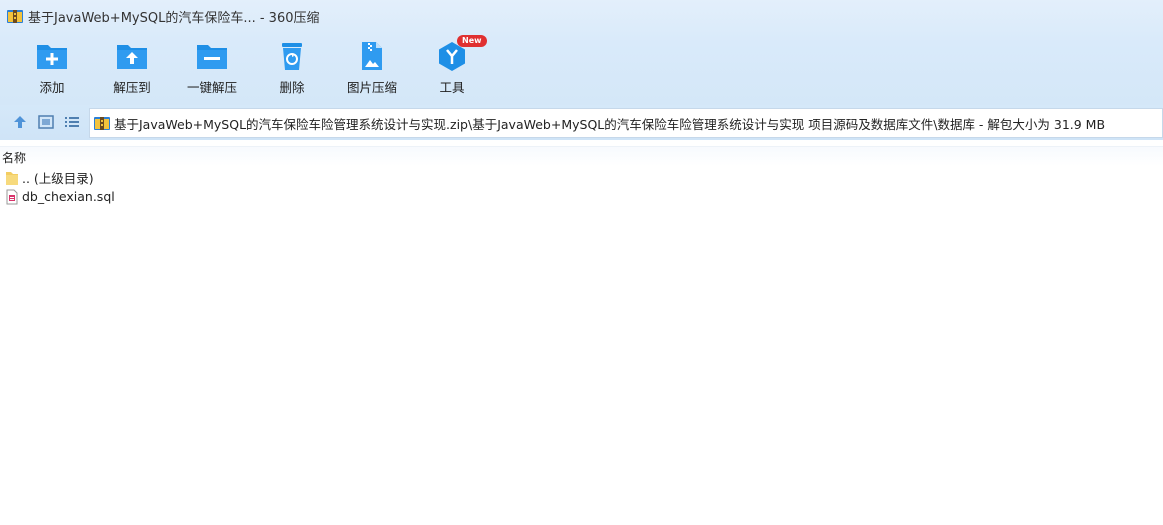 This screenshot has width=1163, height=525. Describe the element at coordinates (12, 178) in the screenshot. I see `folder-icon` at that location.